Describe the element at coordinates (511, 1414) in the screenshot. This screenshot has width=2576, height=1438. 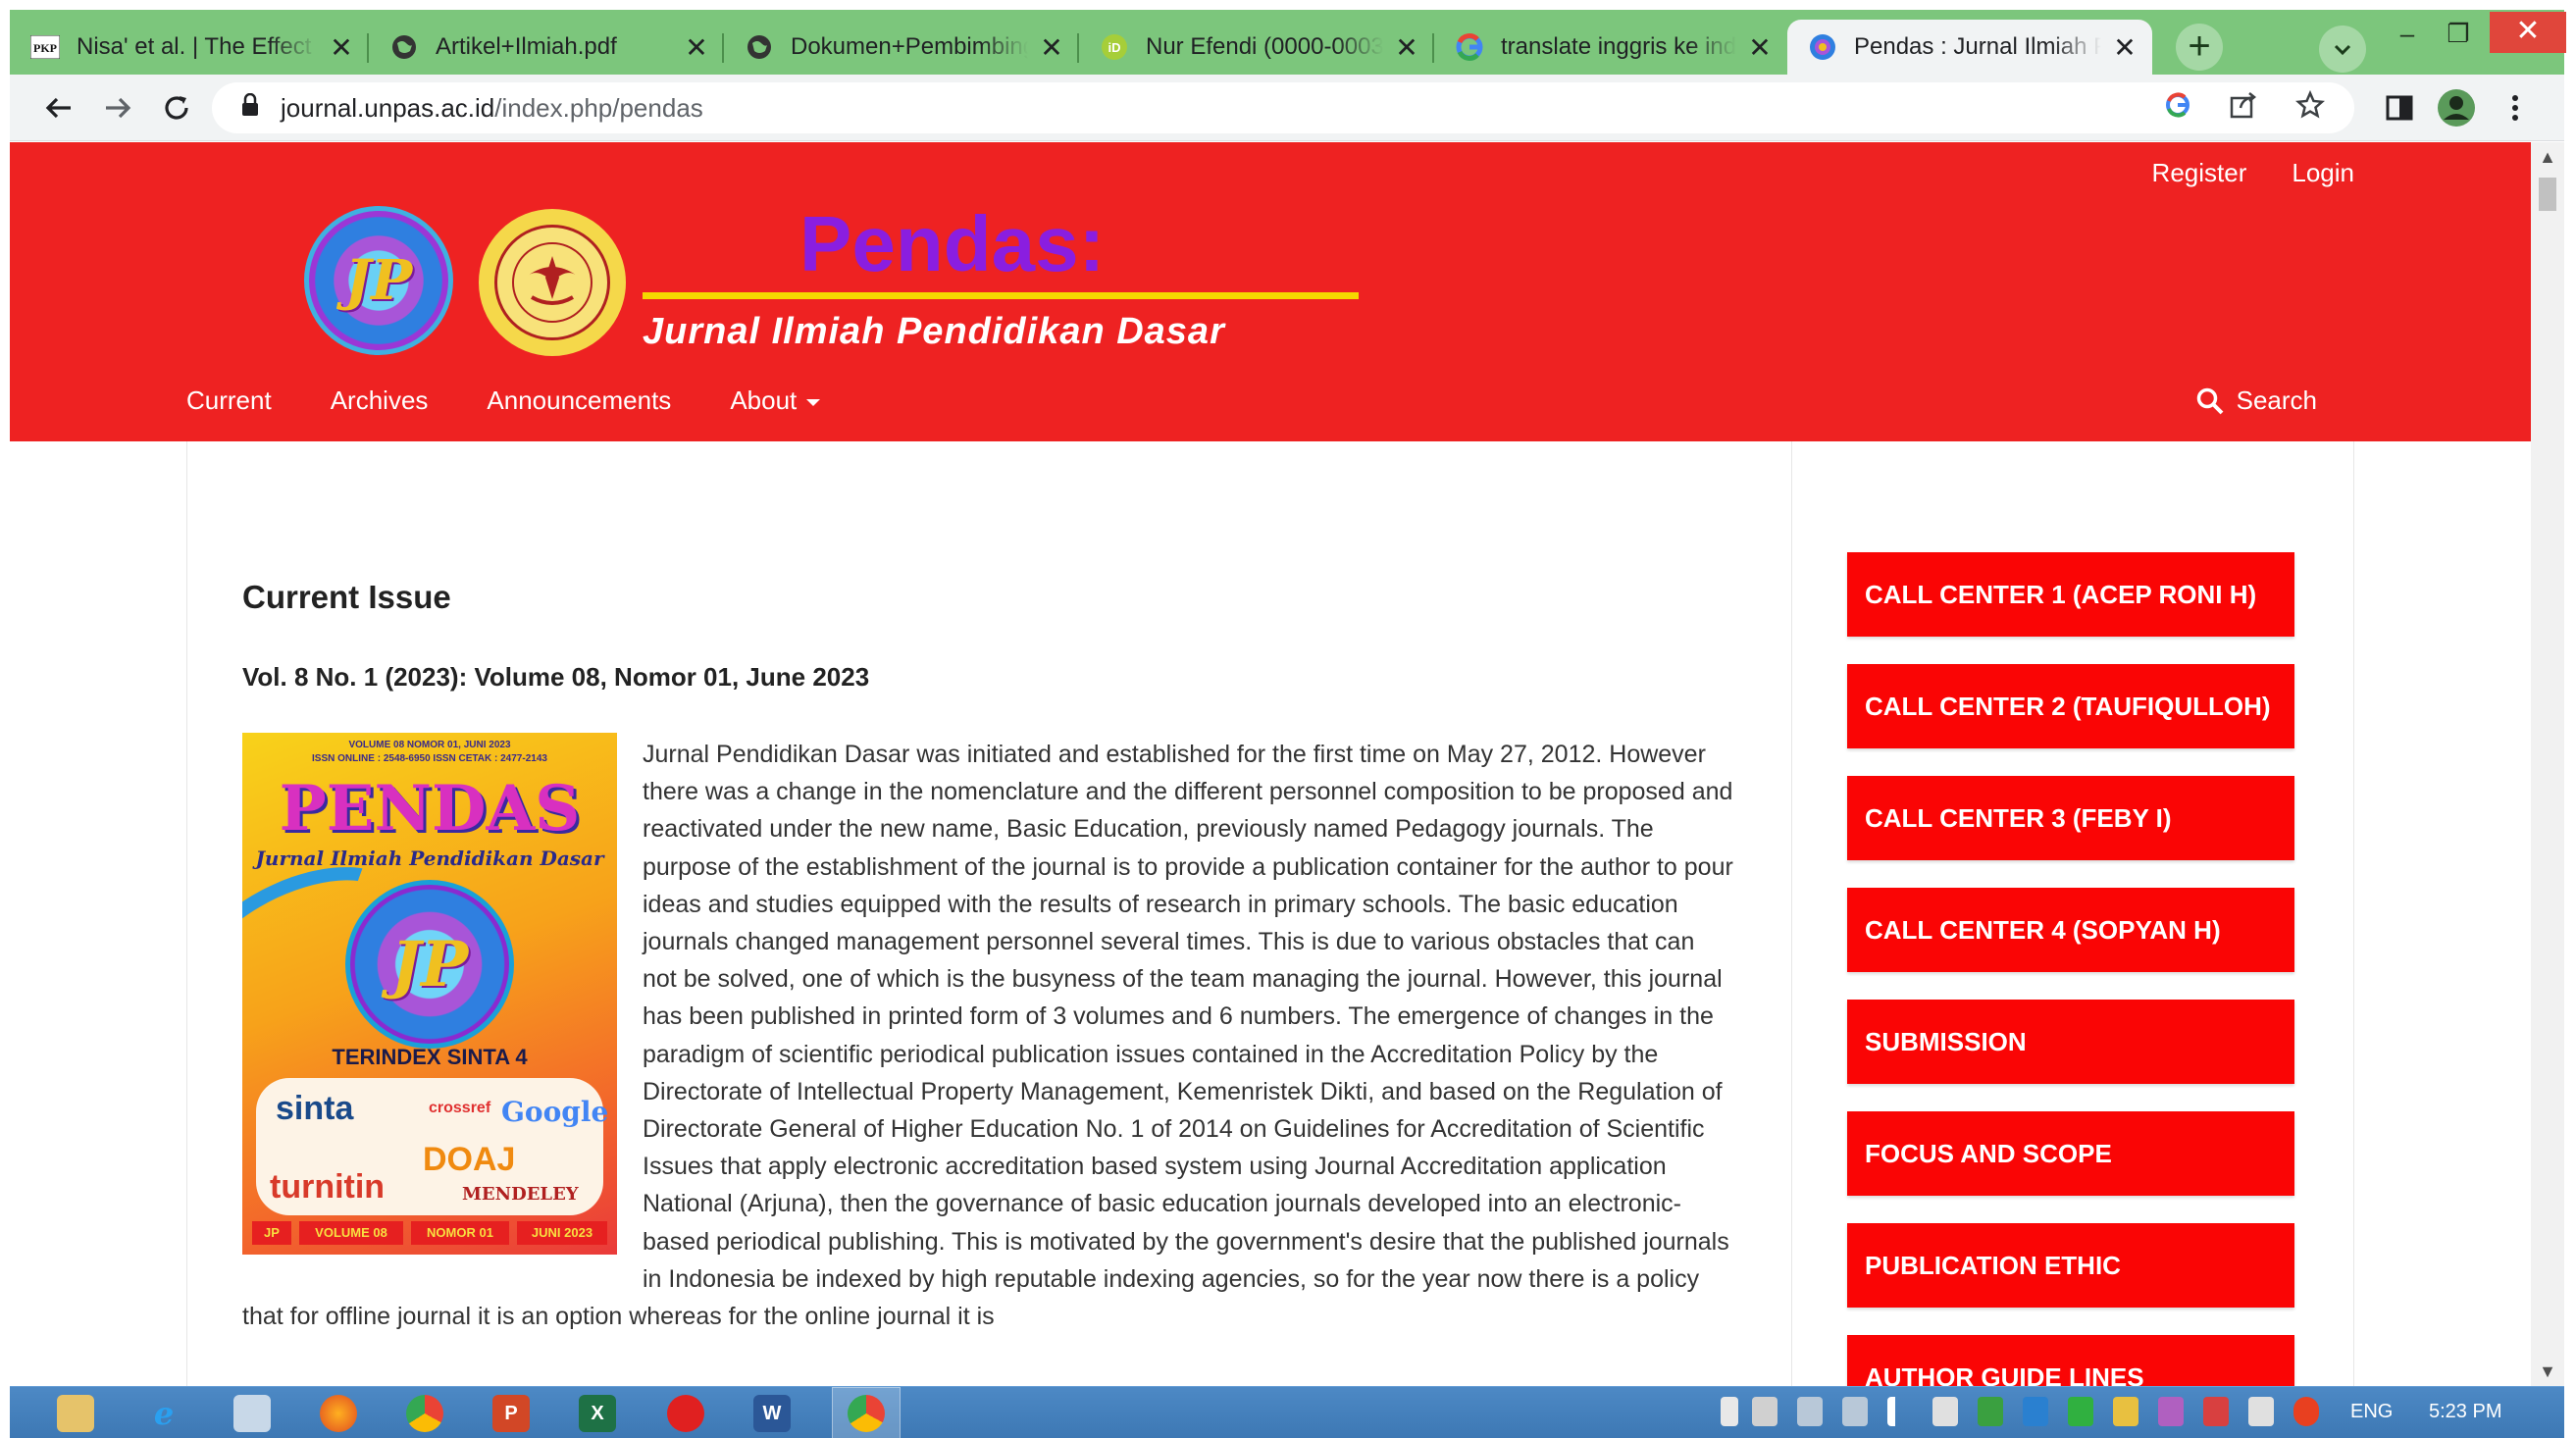
I see `powerpoint-icon: P` at that location.